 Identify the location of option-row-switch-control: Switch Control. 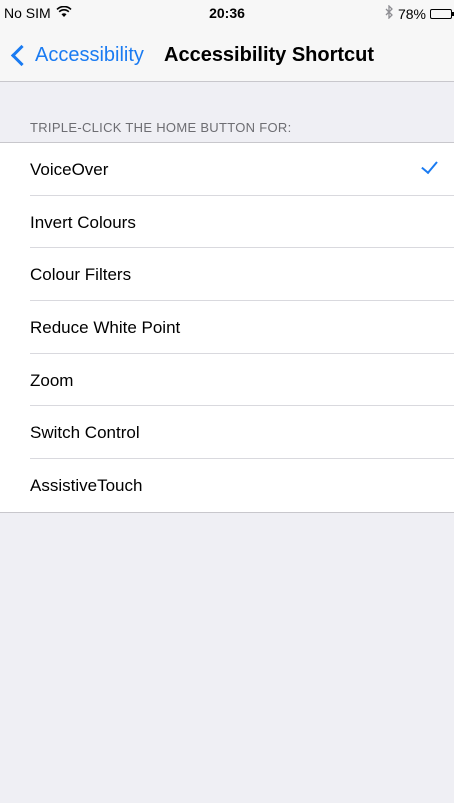
(227, 433).